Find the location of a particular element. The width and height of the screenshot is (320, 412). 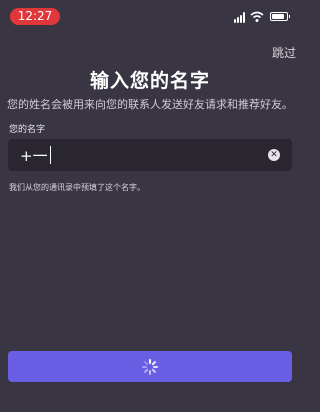

name-input: +一 ✕ is located at coordinates (150, 155).